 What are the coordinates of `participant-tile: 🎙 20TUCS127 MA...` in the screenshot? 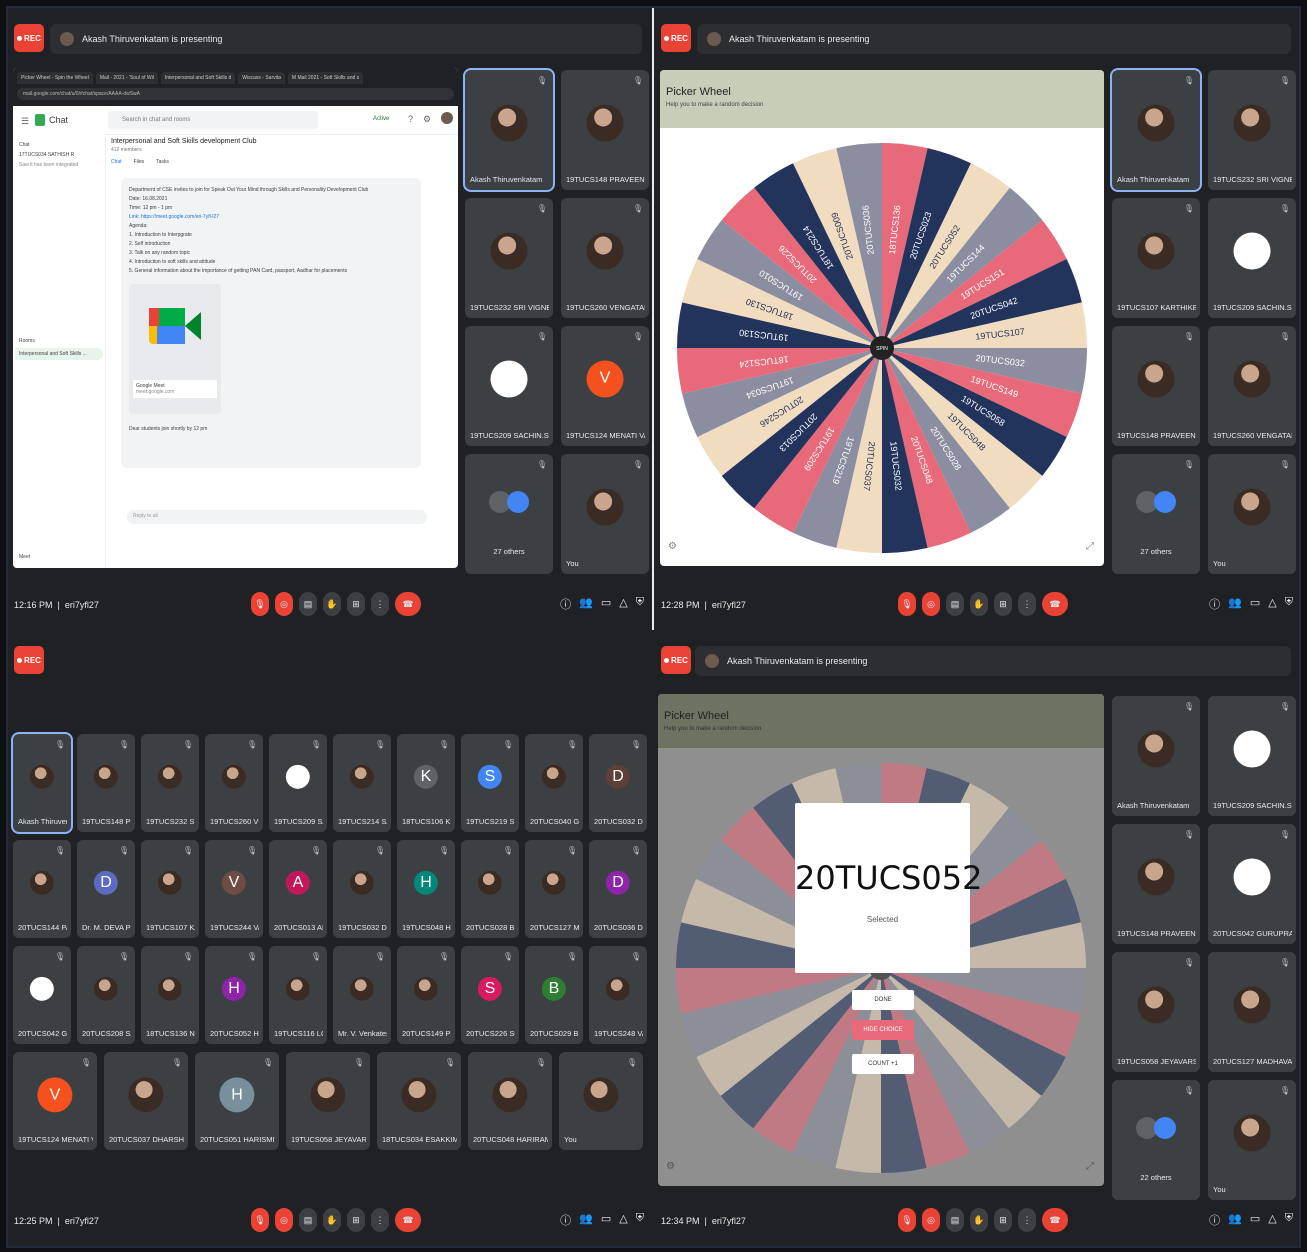 It's located at (554, 889).